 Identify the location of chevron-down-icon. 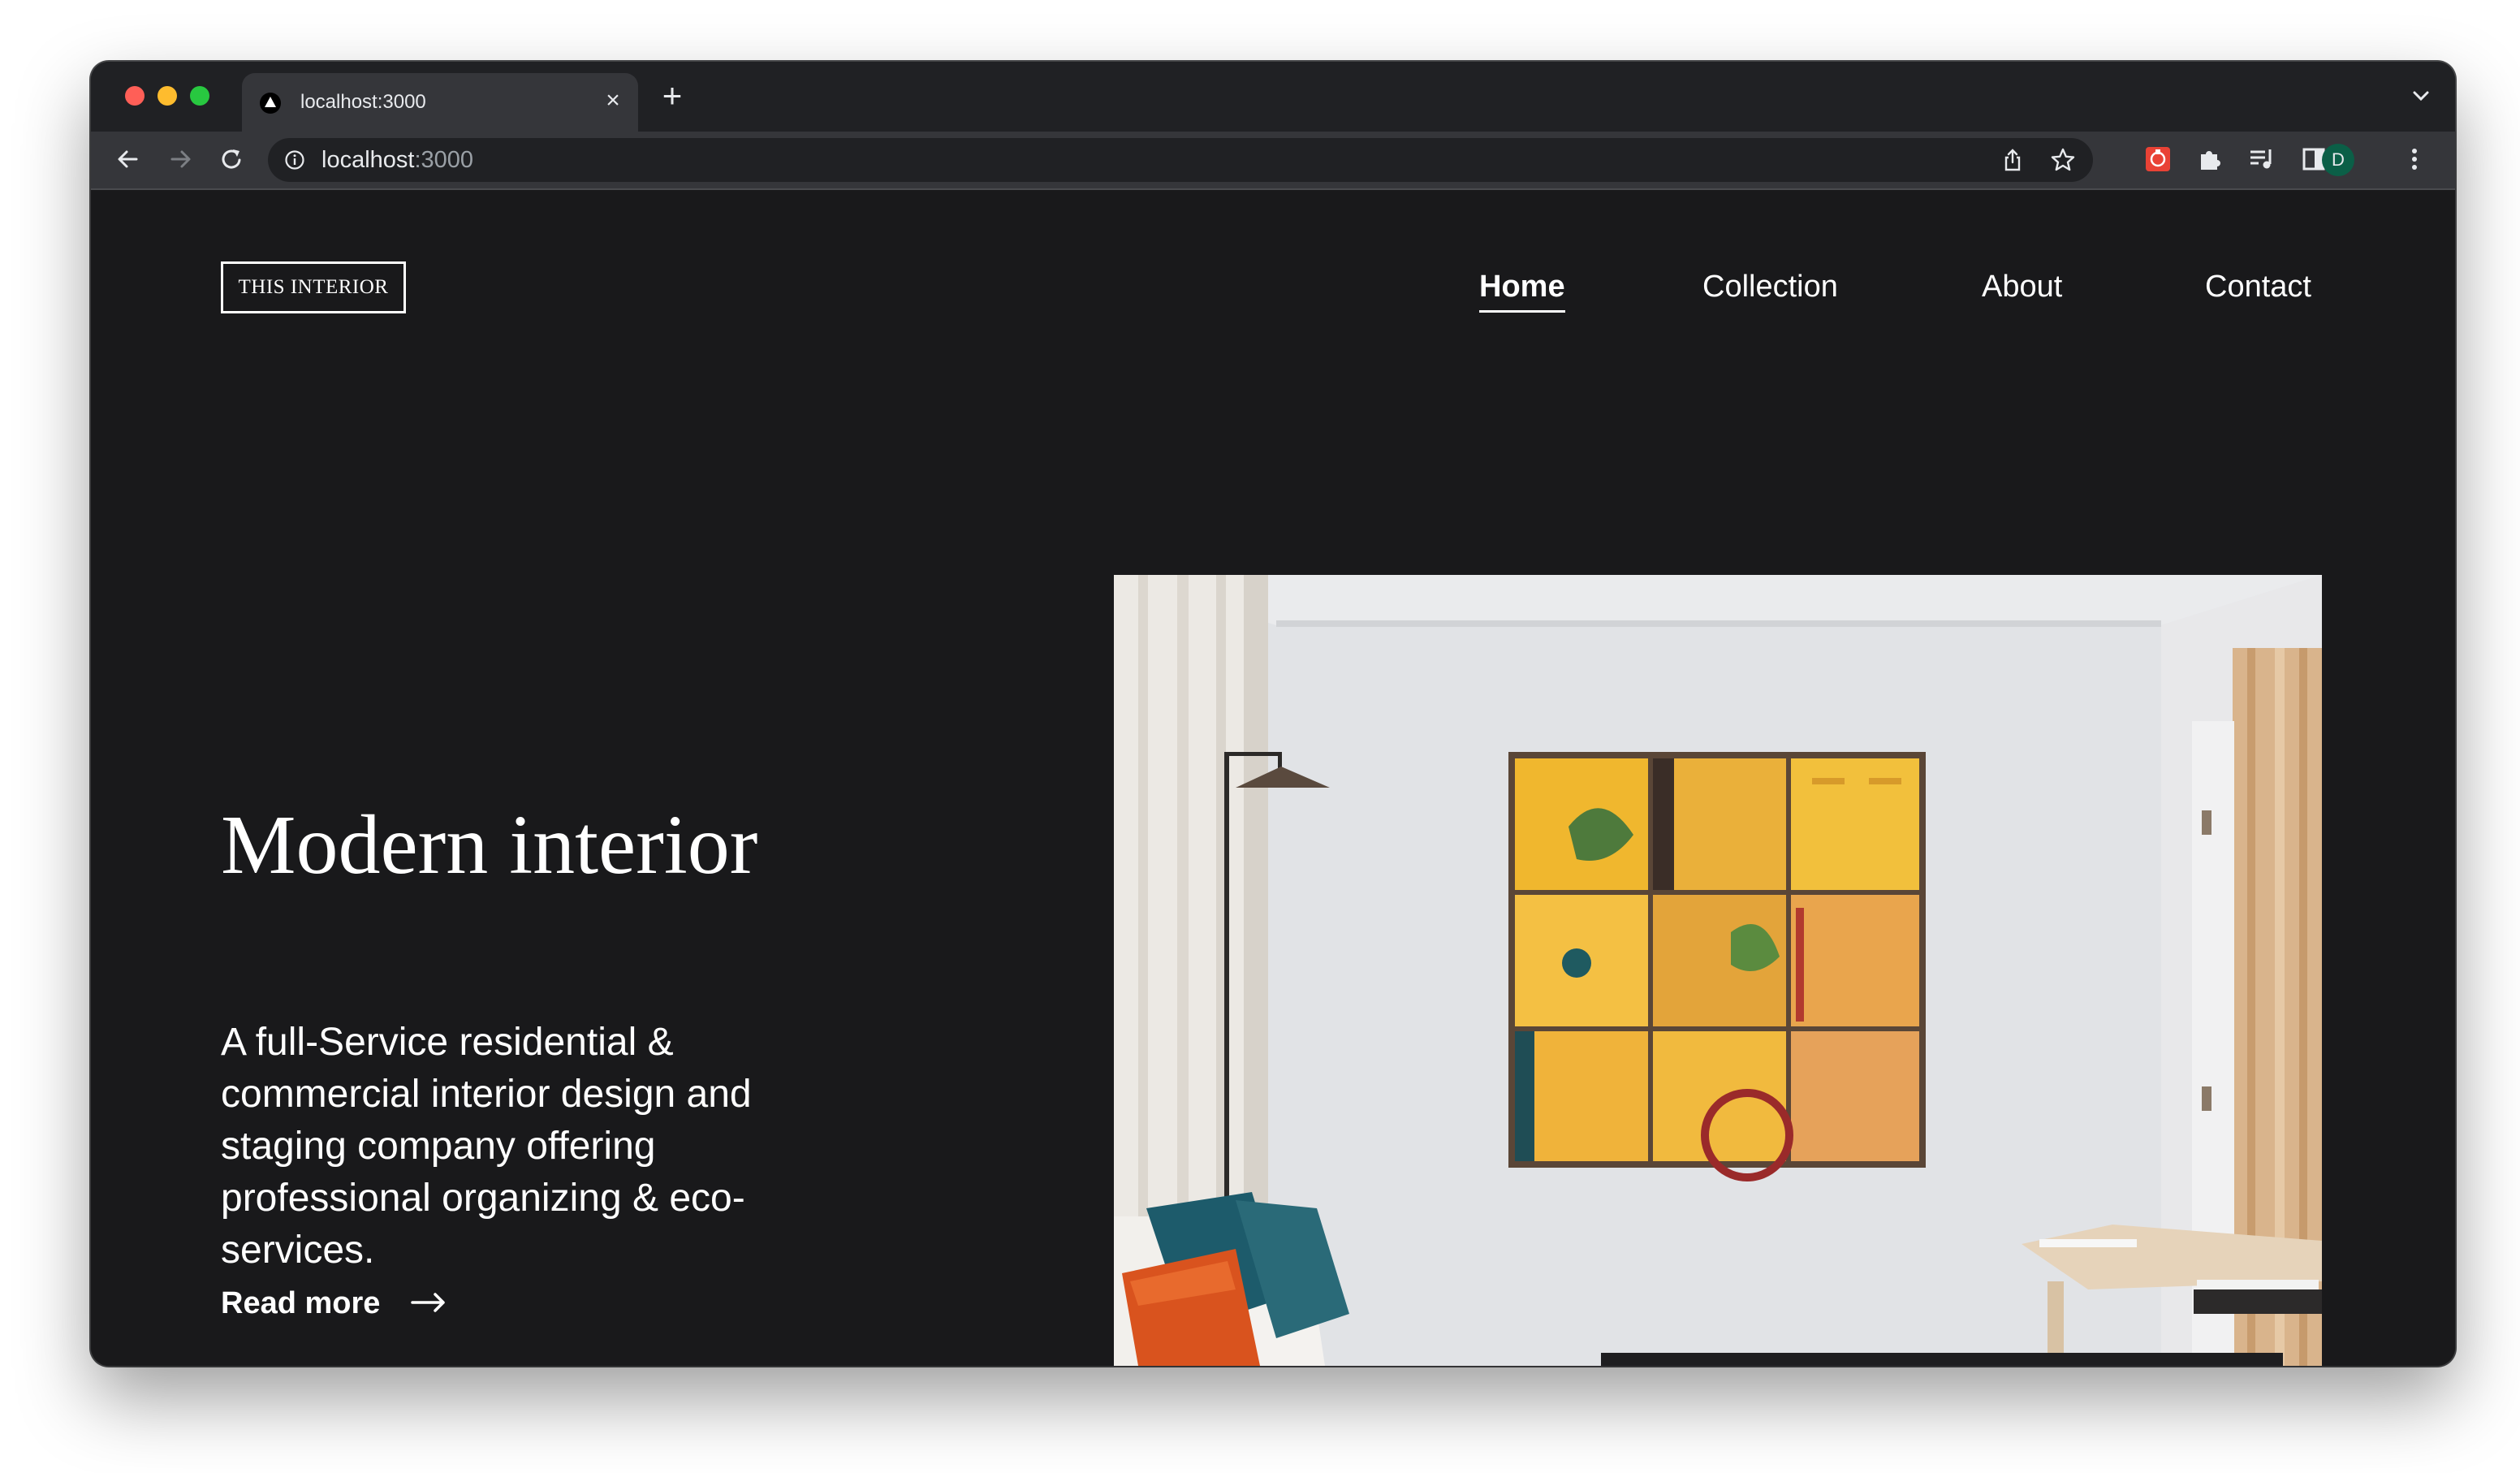
(2421, 96).